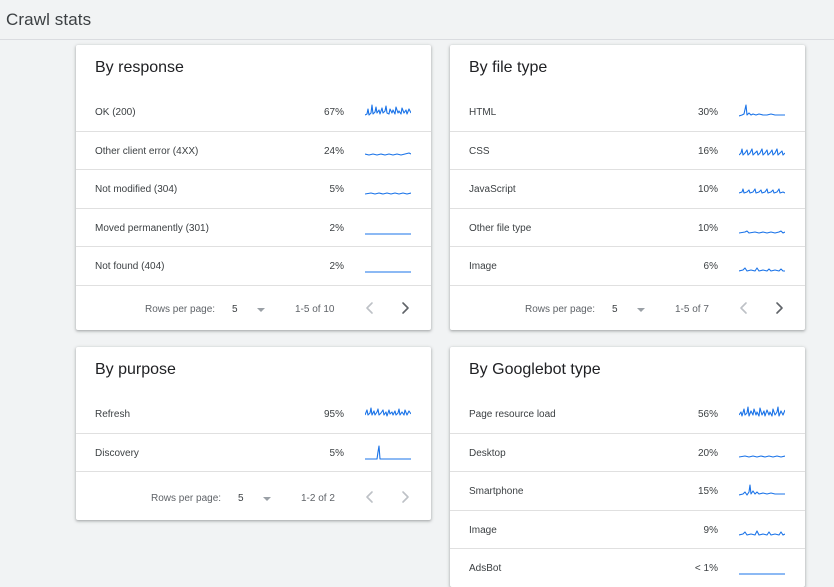  I want to click on row-label: Other client error (4XX), so click(147, 151).